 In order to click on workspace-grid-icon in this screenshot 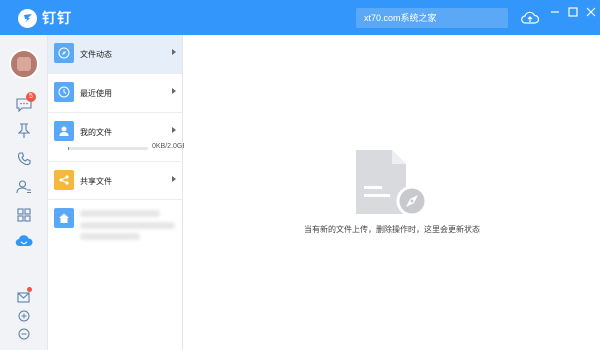, I will do `click(24, 215)`.